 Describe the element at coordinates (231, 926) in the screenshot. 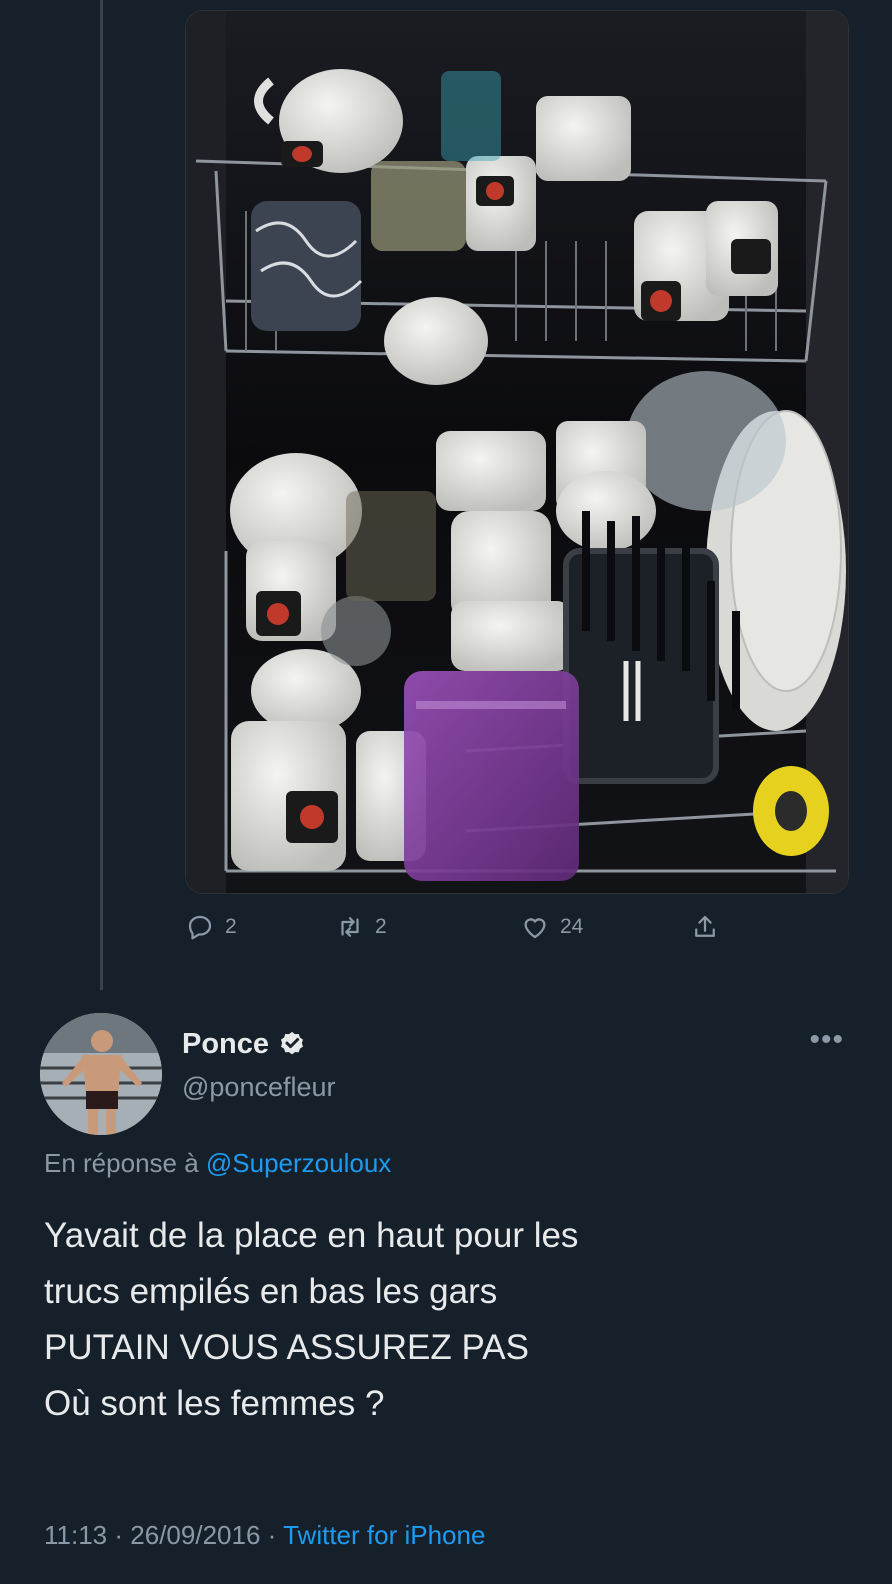

I see `reply-count: 2` at that location.